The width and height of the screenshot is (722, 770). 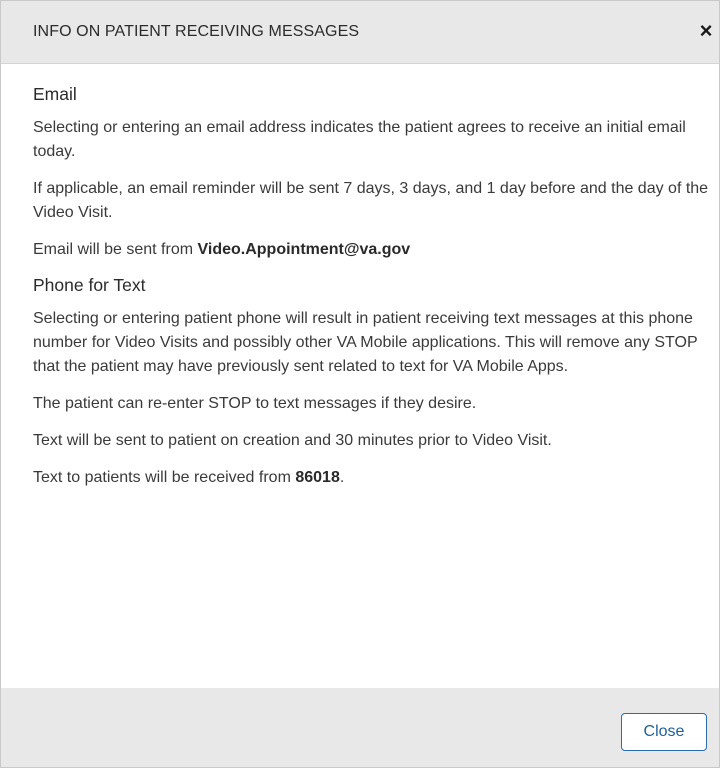 What do you see at coordinates (317, 477) in the screenshot?
I see `phone-short-code: 86018` at bounding box center [317, 477].